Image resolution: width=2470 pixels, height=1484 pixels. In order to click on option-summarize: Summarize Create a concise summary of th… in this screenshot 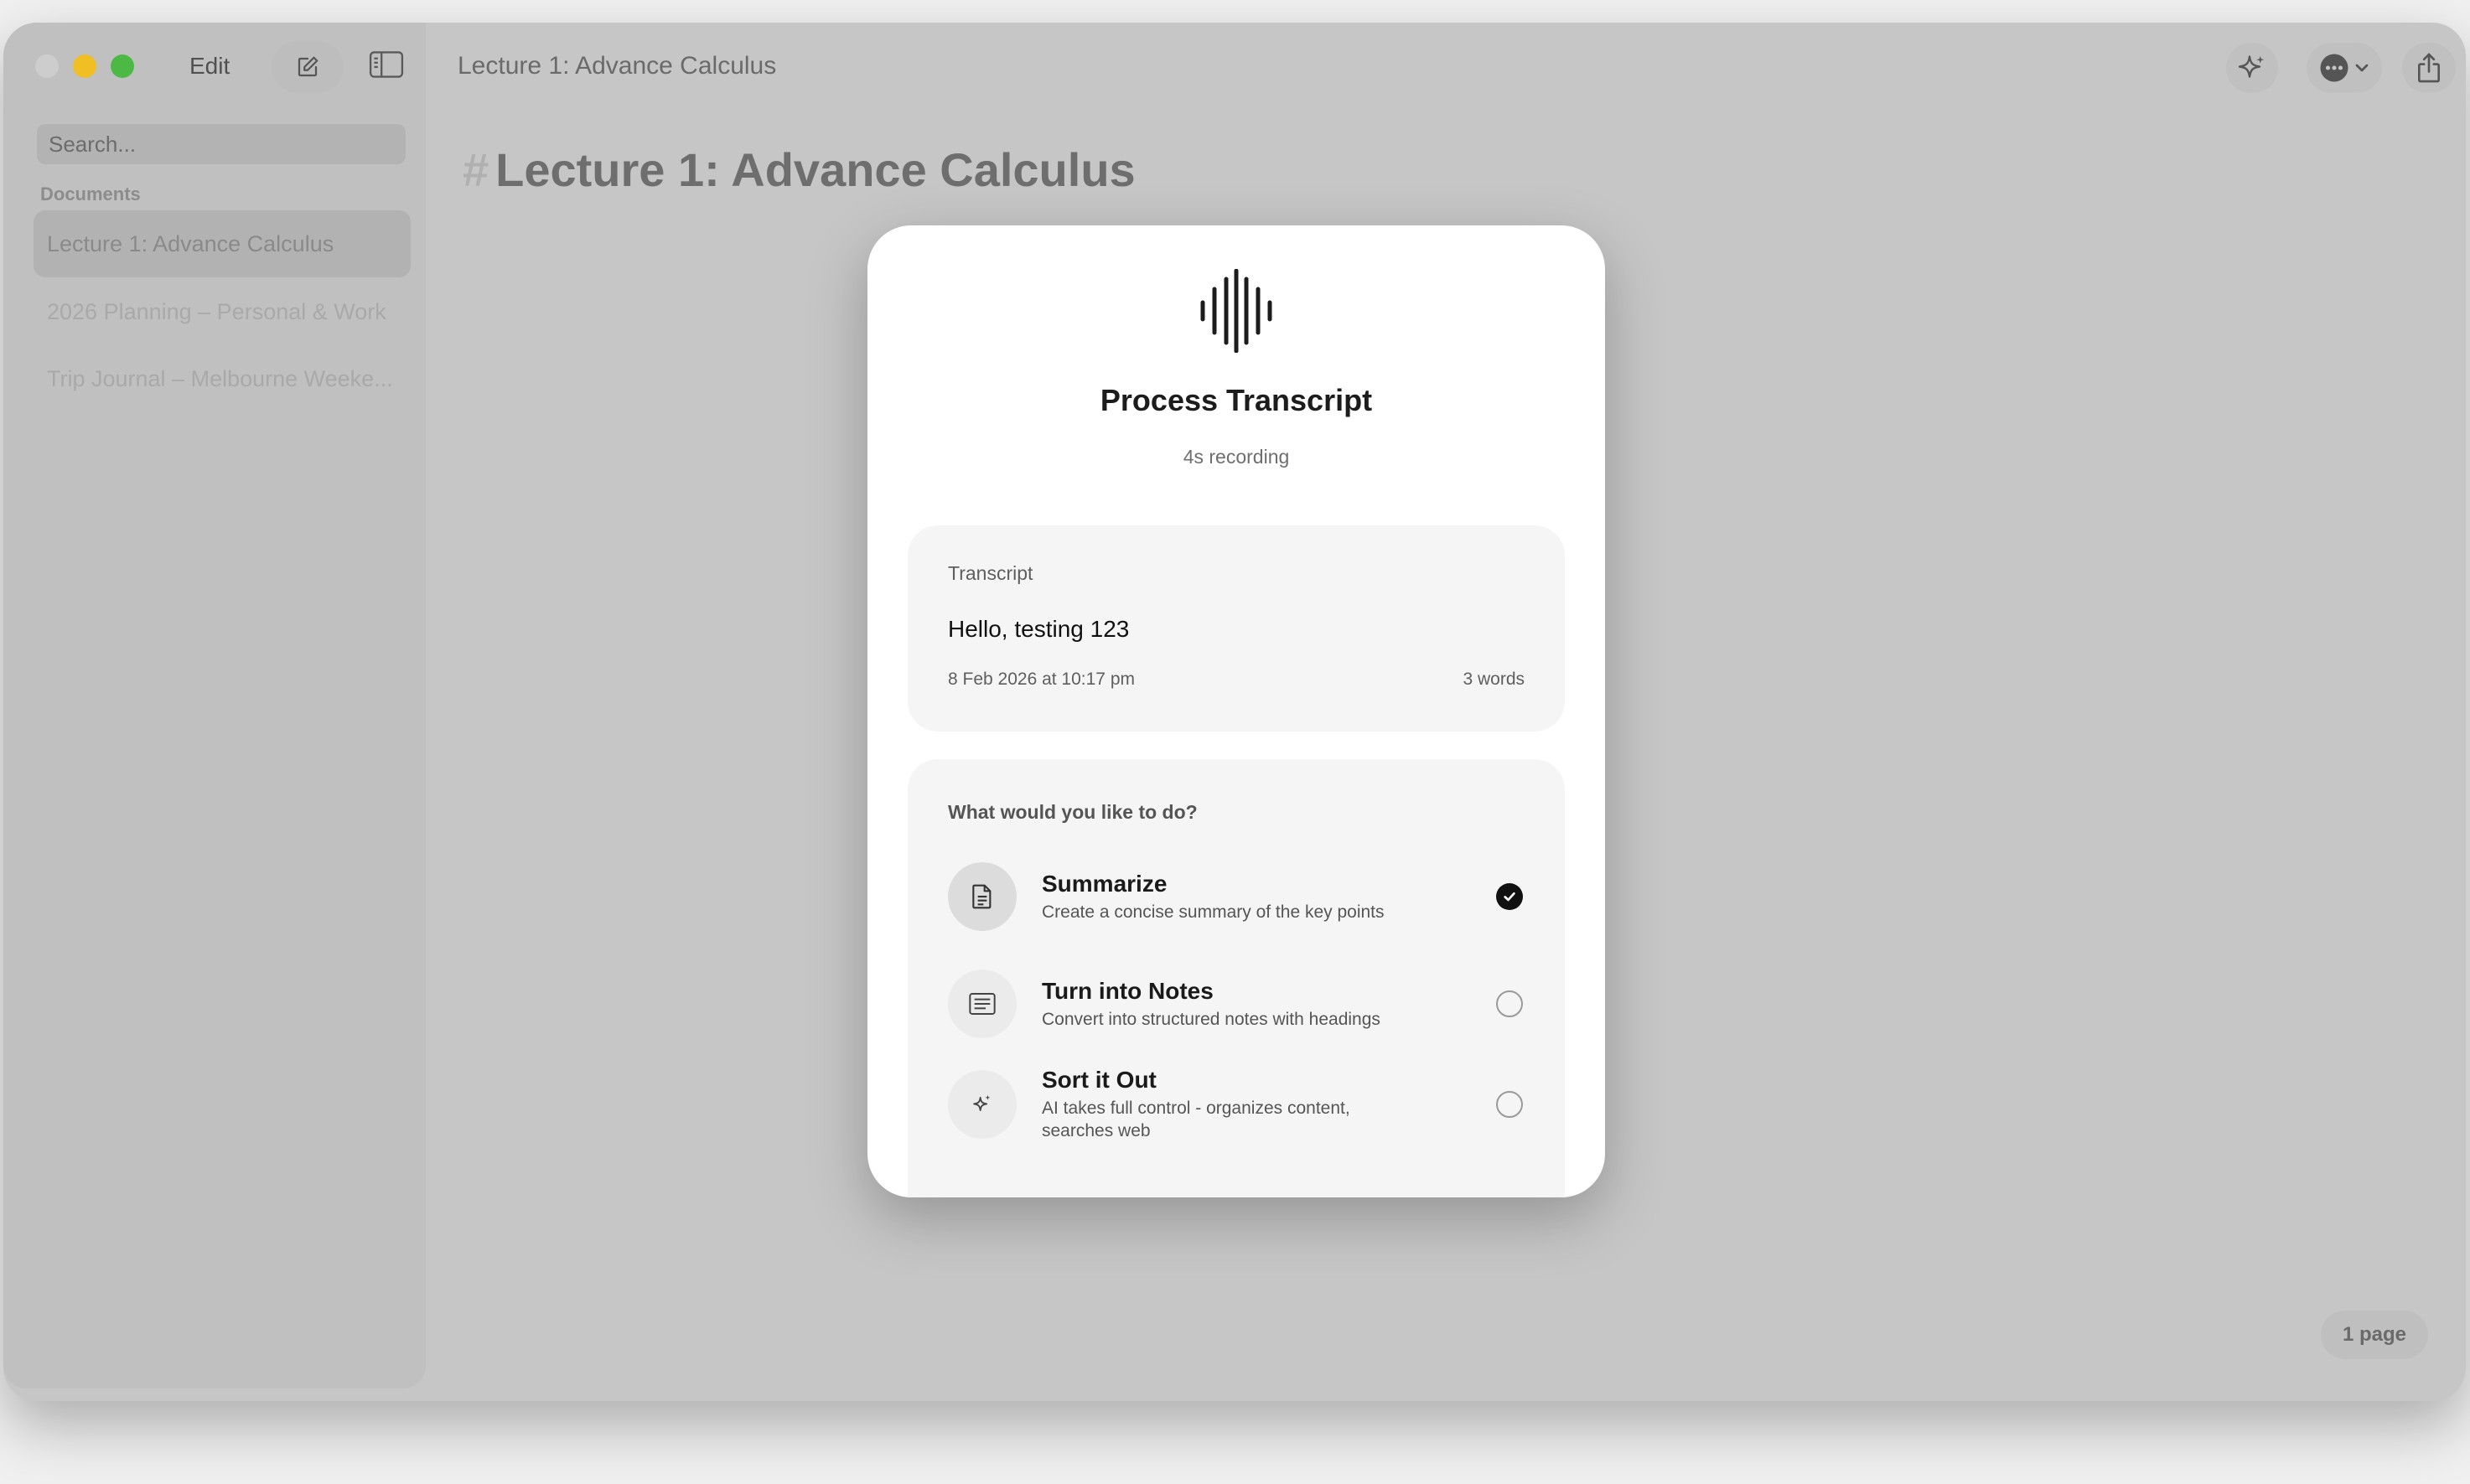, I will do `click(1237, 897)`.